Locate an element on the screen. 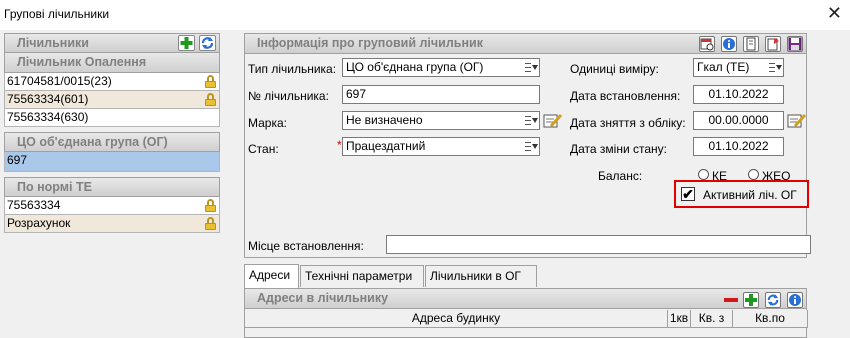 The image size is (850, 338). units-value: Гкал (ТЕ) is located at coordinates (723, 67).